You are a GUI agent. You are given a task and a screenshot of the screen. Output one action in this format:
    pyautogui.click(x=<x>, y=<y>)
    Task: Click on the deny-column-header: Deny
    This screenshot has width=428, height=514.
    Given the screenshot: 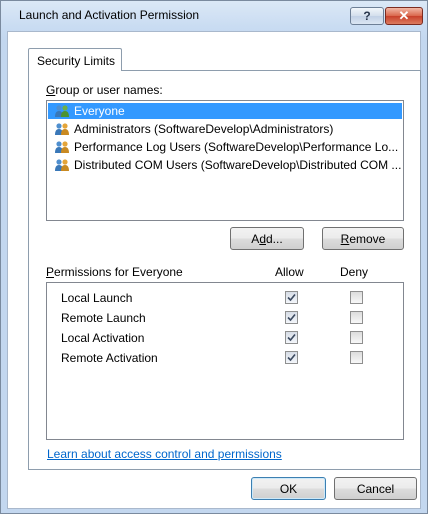 What is the action you would take?
    pyautogui.click(x=354, y=272)
    